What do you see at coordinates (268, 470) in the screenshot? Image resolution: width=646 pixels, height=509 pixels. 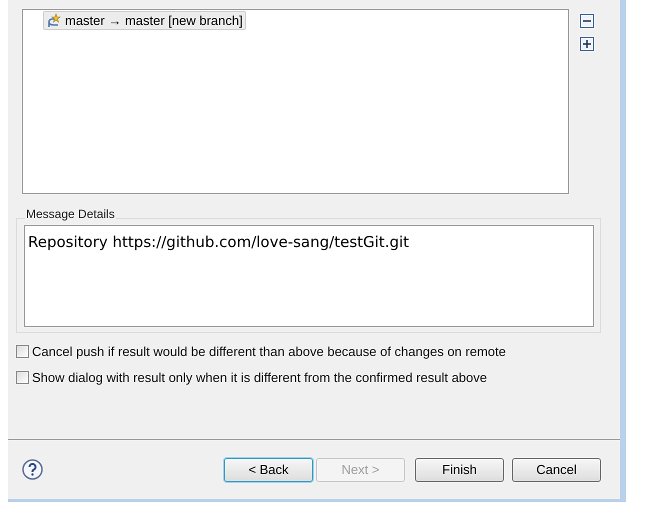 I see `dialog-button: < Back` at bounding box center [268, 470].